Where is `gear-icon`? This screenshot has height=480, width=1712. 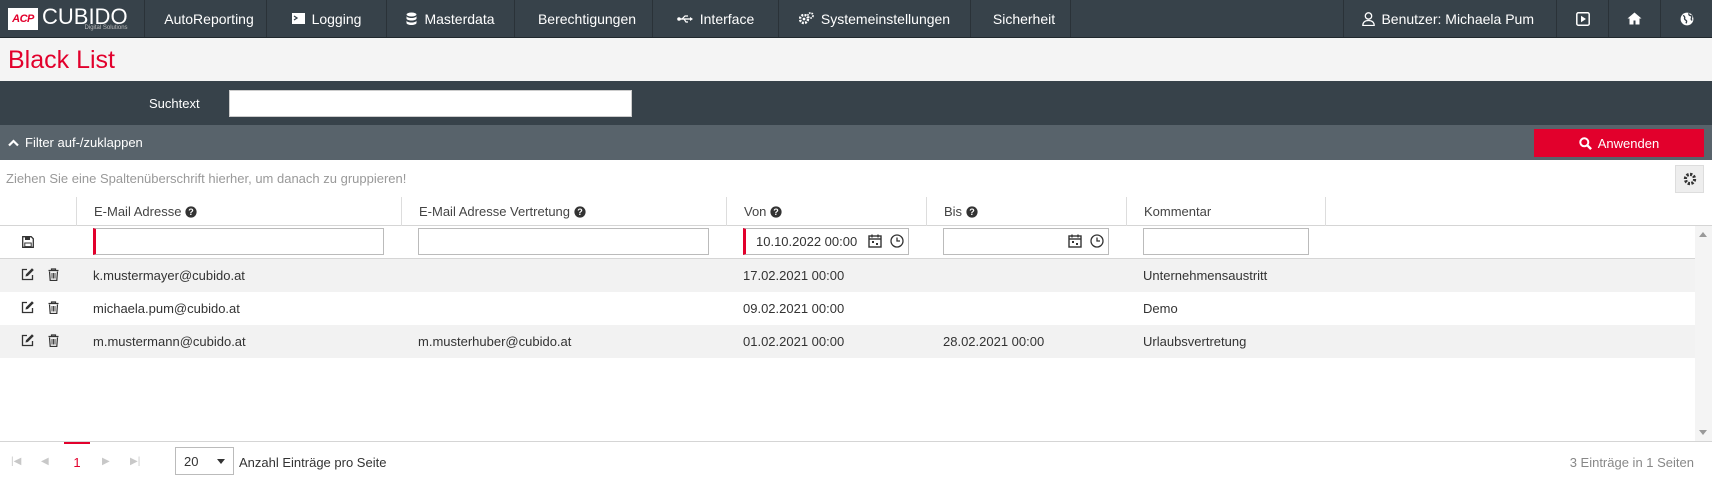
gear-icon is located at coordinates (1689, 179).